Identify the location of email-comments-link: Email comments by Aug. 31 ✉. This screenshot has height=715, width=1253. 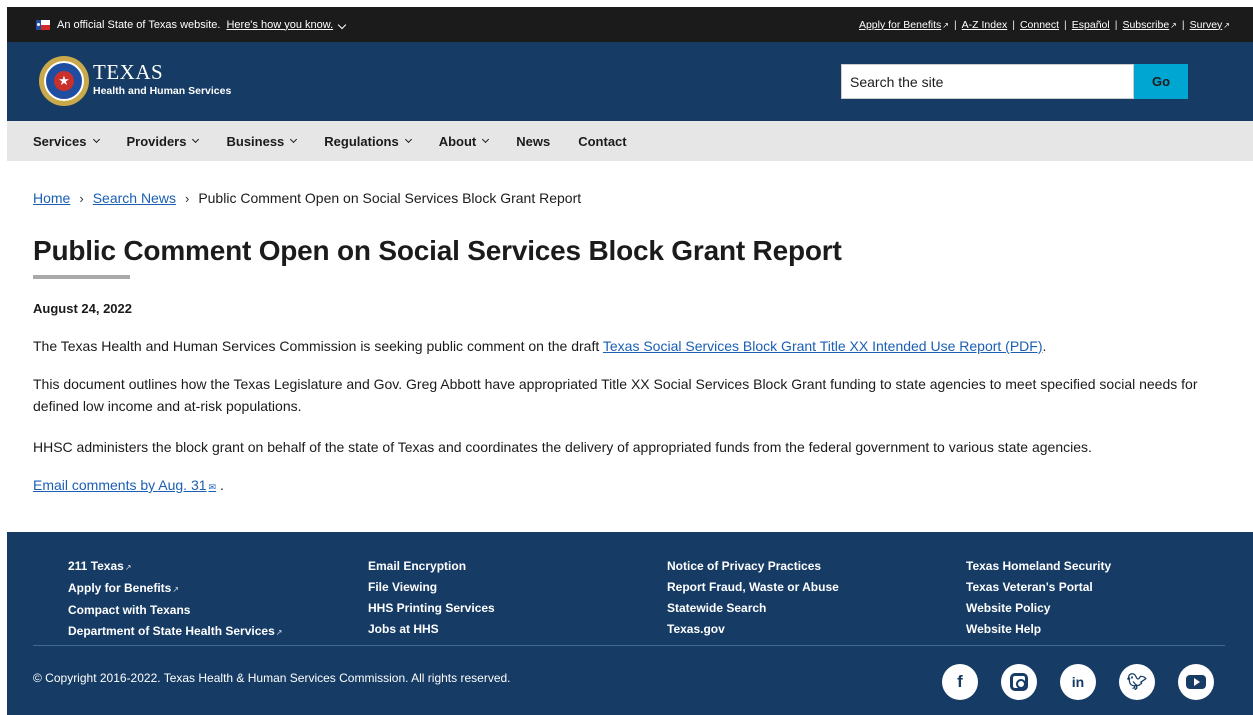
(124, 485).